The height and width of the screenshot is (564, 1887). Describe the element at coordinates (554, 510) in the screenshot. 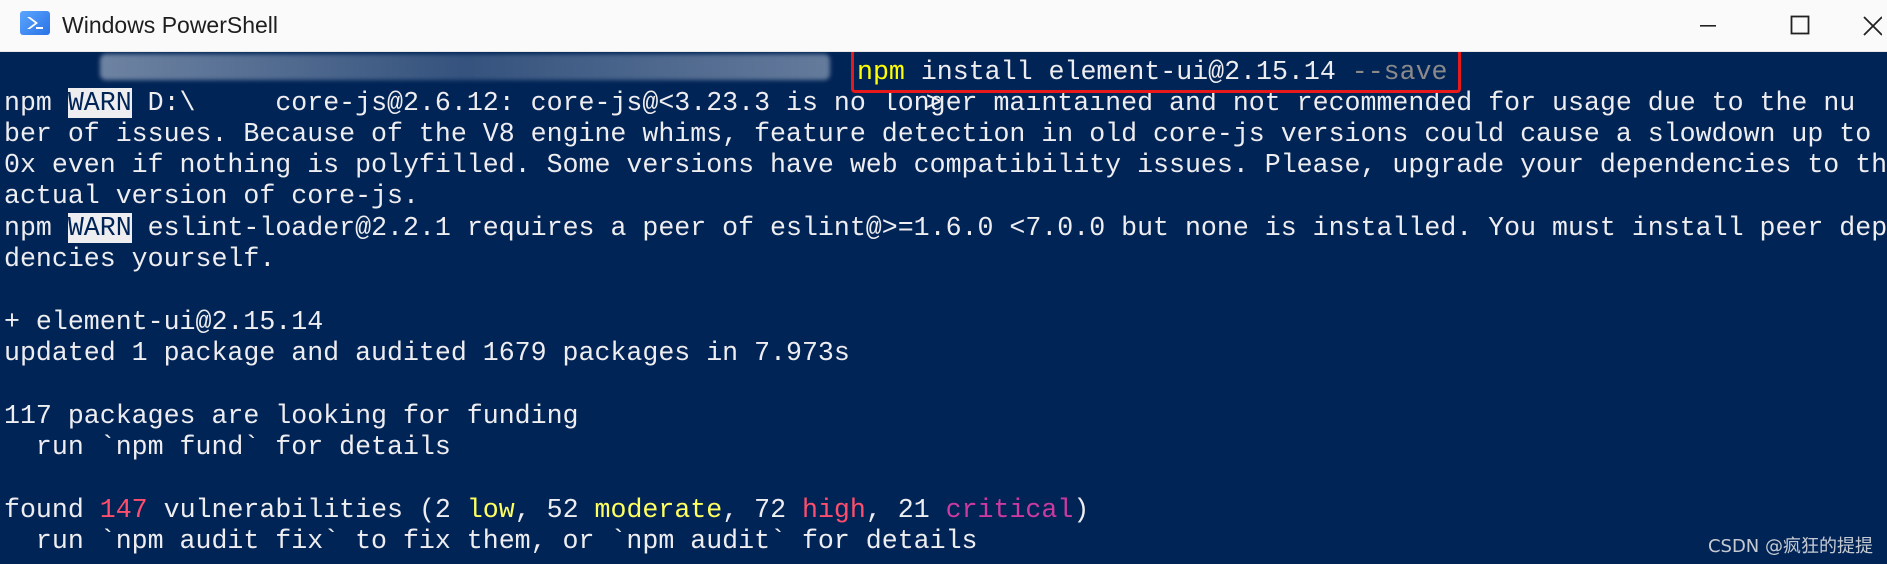

I see `vuln-sep: , 52` at that location.